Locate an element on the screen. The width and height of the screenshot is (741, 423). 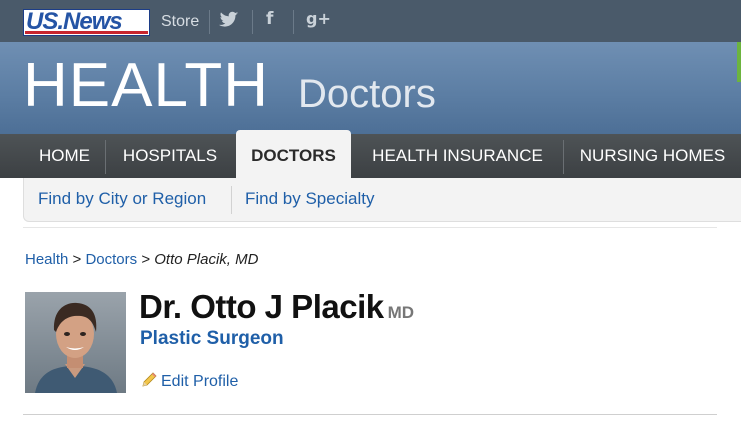
doctor-specialty: Plastic Surgeon is located at coordinates (212, 339).